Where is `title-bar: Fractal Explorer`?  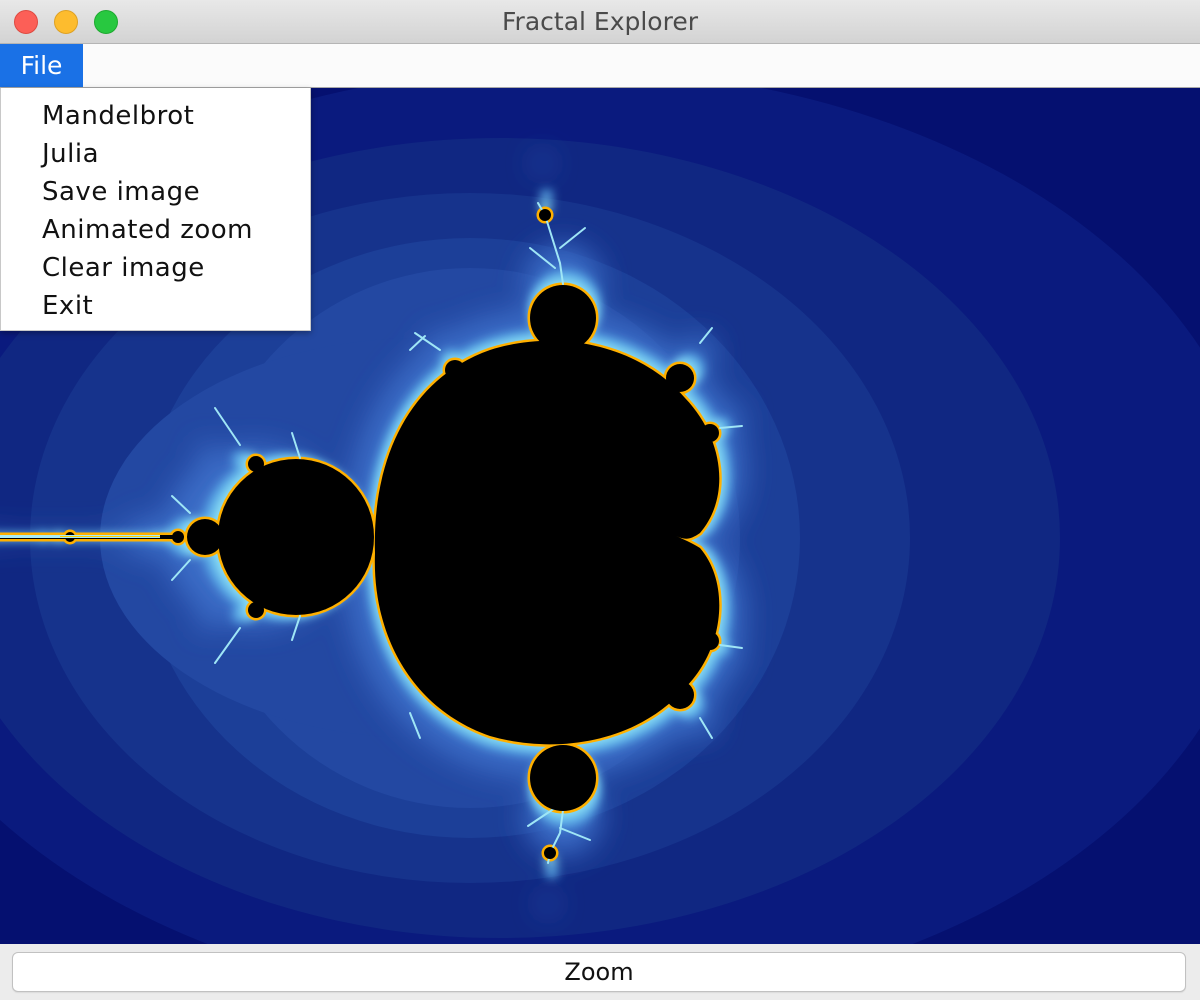
title-bar: Fractal Explorer is located at coordinates (600, 22).